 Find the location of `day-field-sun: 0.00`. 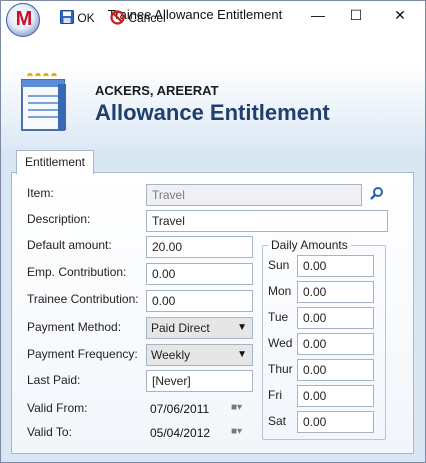

day-field-sun: 0.00 is located at coordinates (335, 266).